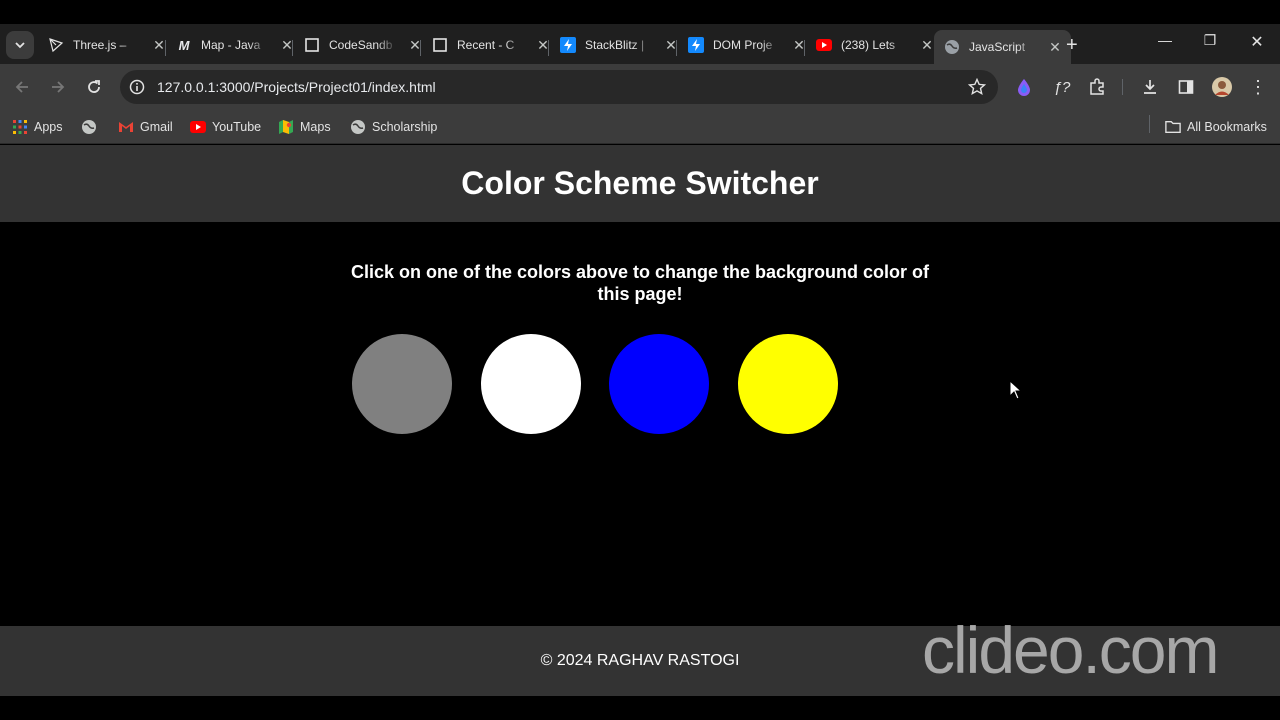  I want to click on extensions-puzzle-icon, so click(1097, 87).